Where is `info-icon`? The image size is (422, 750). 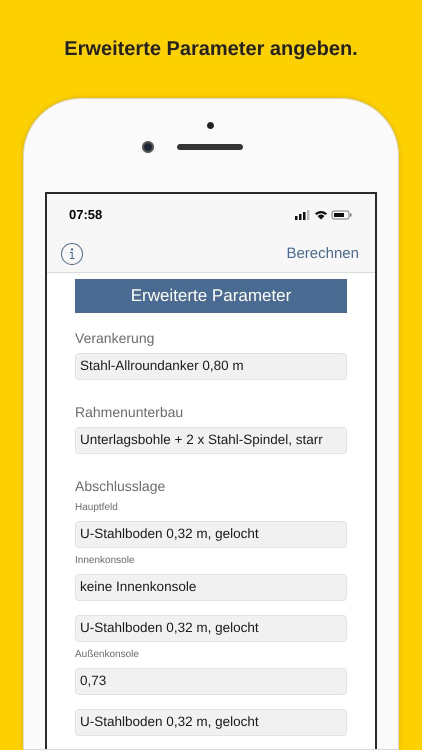
info-icon is located at coordinates (72, 254).